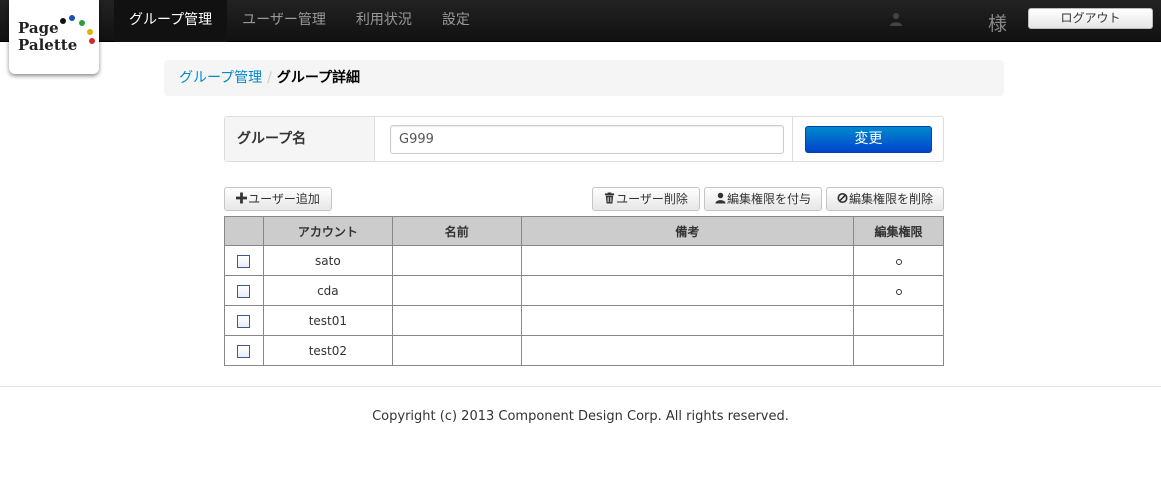  Describe the element at coordinates (842, 198) in the screenshot. I see `ban-icon` at that location.